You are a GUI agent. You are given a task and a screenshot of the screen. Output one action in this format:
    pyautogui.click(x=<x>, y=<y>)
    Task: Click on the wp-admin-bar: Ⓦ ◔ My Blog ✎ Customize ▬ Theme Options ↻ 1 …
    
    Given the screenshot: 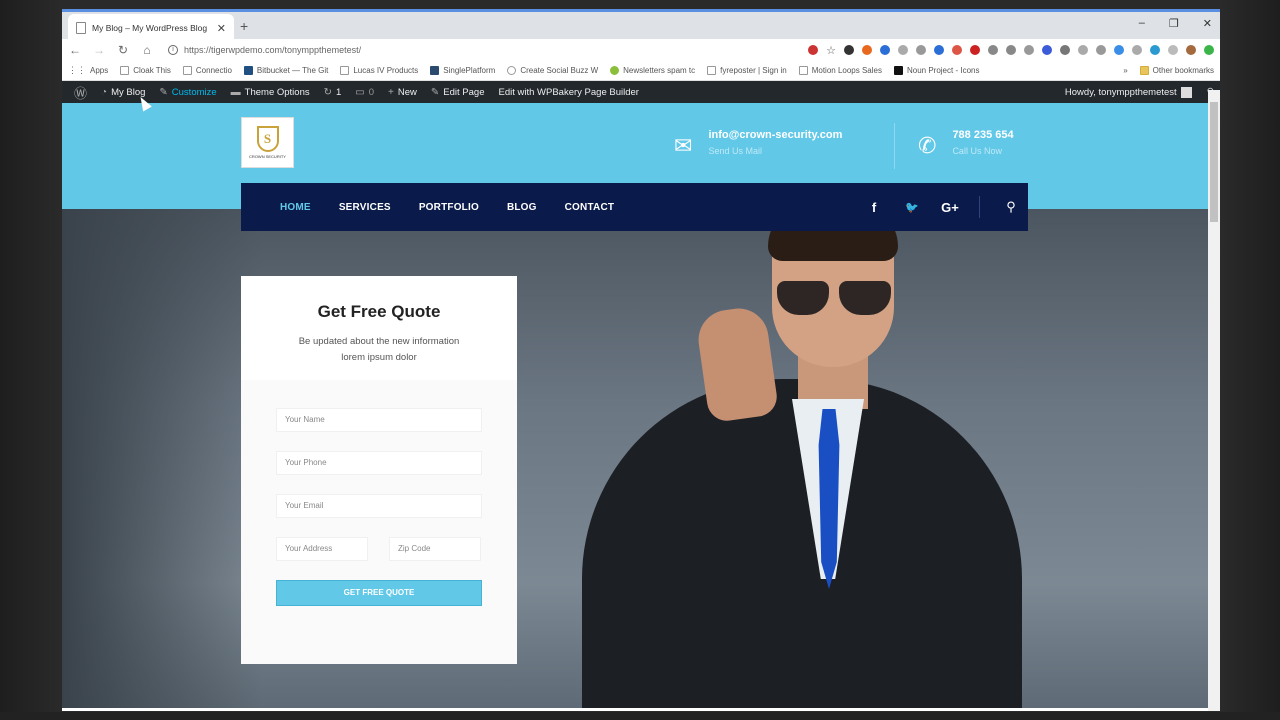 What is the action you would take?
    pyautogui.click(x=641, y=92)
    